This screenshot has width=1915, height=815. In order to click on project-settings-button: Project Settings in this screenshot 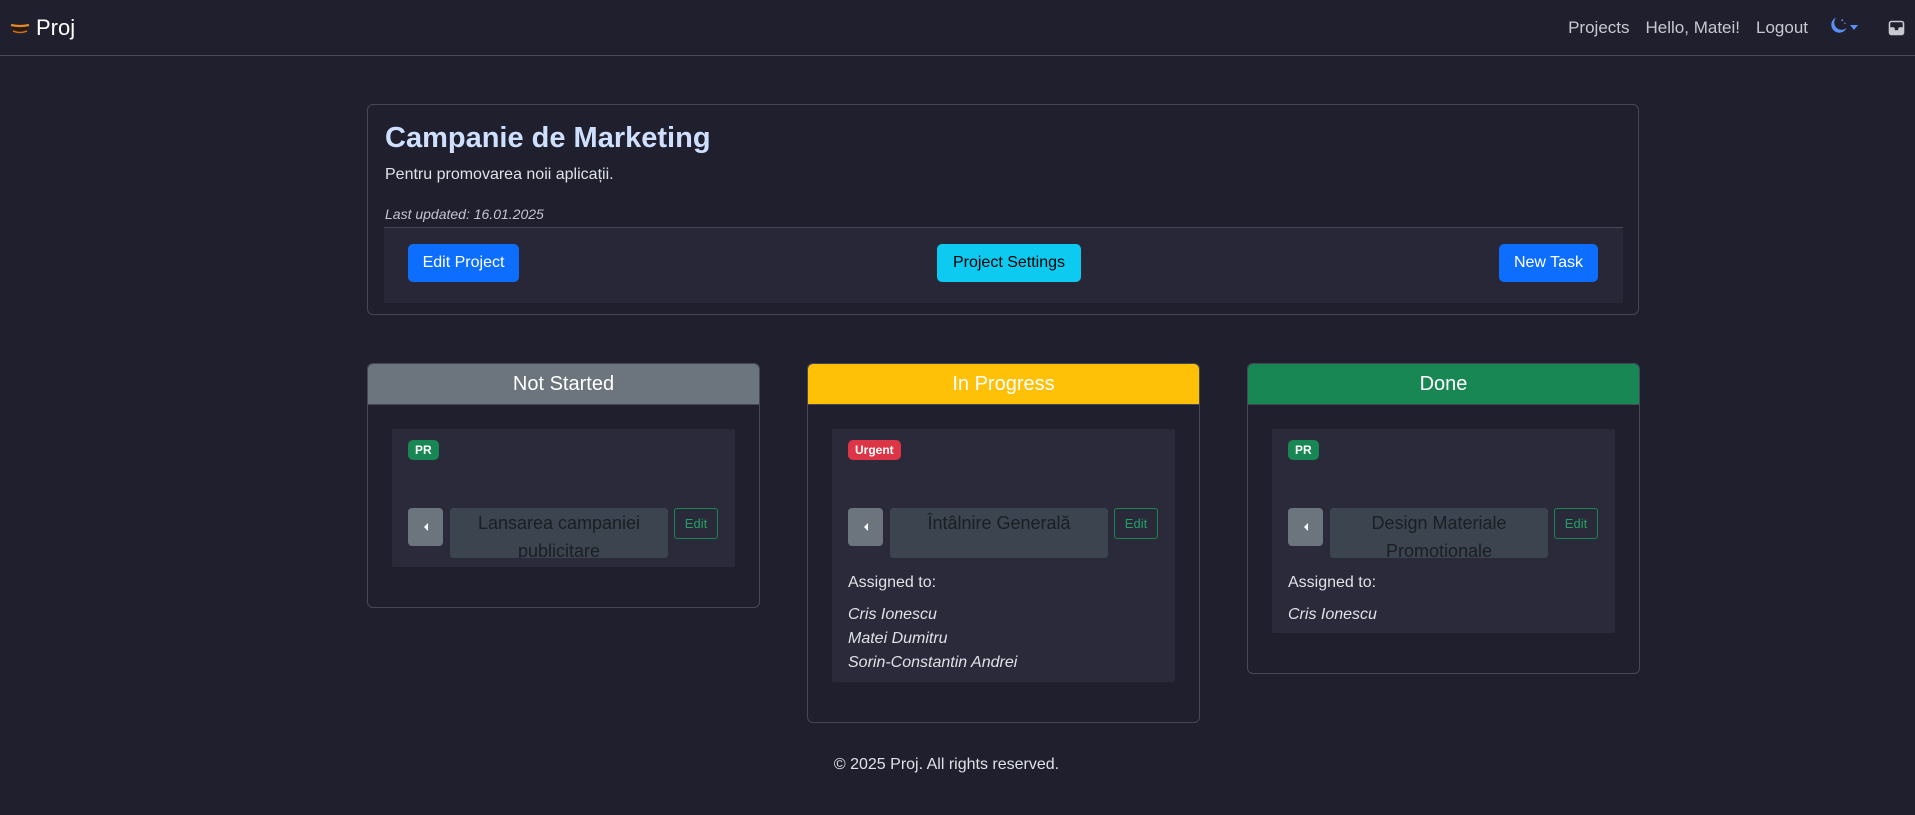, I will do `click(1009, 263)`.